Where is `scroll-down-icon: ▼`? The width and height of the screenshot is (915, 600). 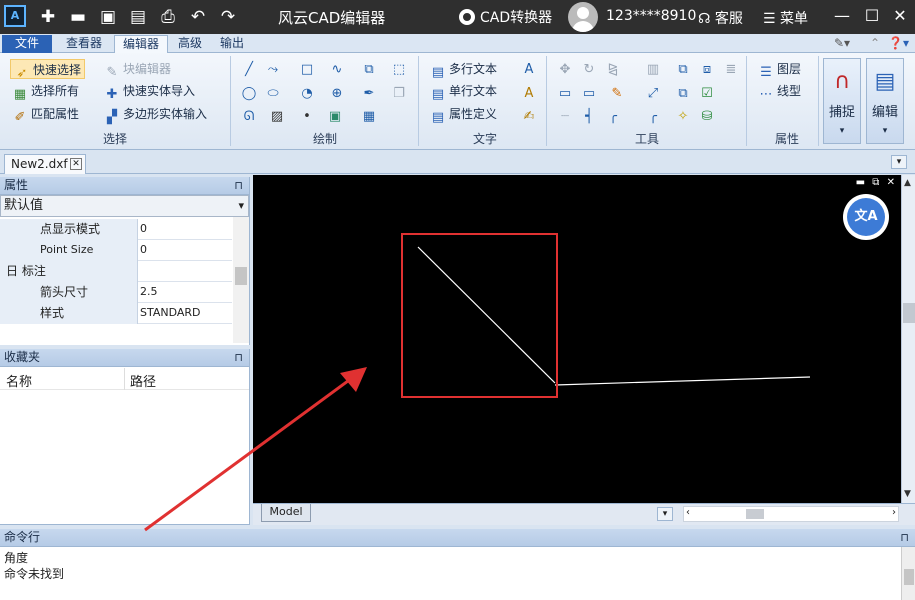
scroll-down-icon: ▼ is located at coordinates (907, 494).